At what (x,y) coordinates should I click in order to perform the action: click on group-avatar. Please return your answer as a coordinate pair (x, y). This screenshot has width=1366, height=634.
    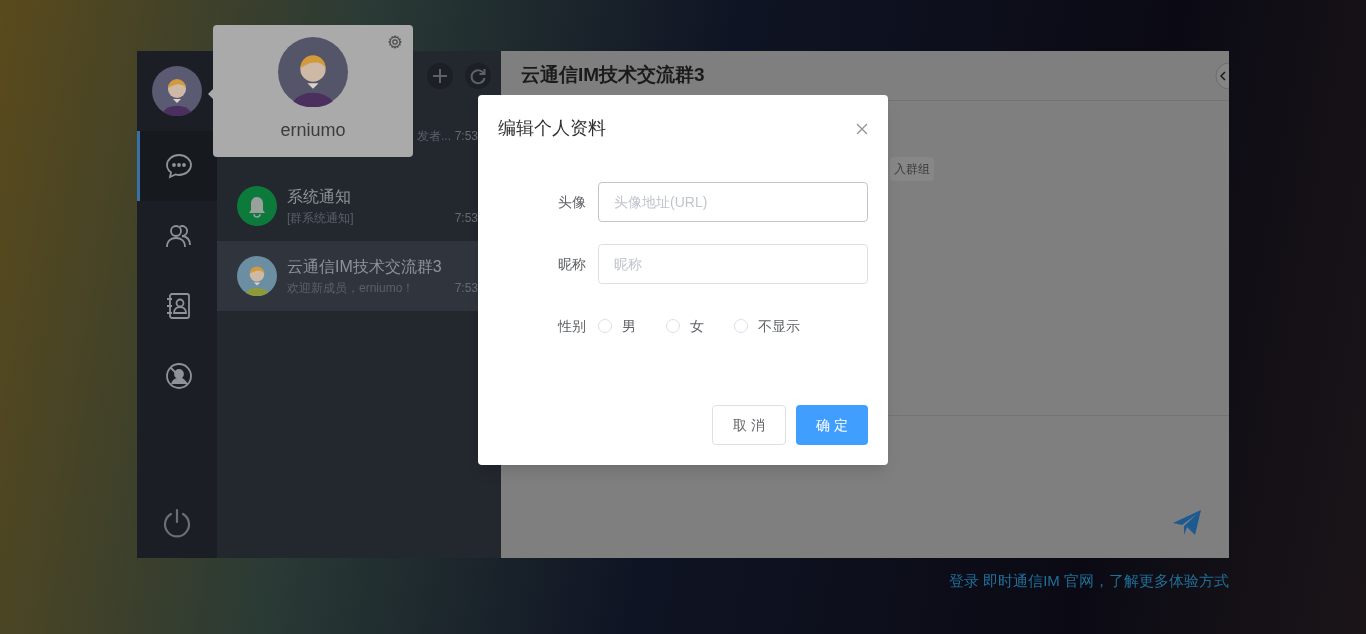
    Looking at the image, I should click on (257, 276).